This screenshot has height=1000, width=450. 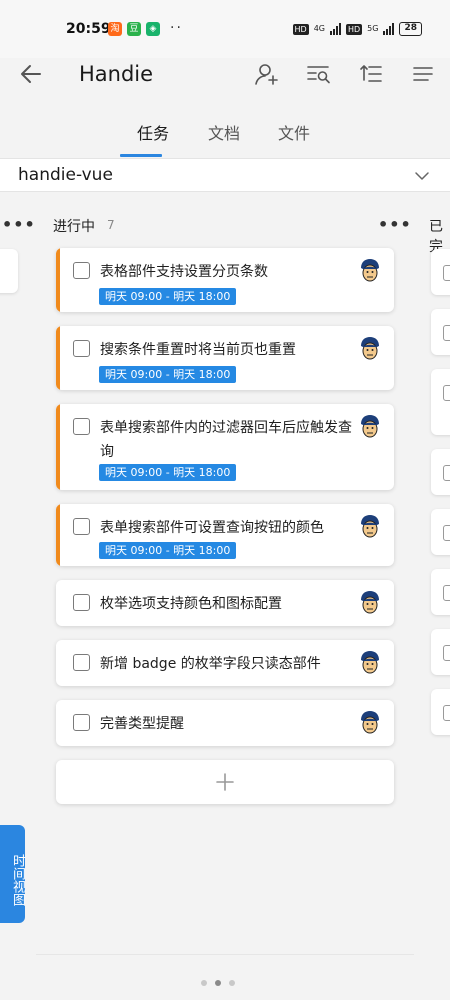 What do you see at coordinates (153, 29) in the screenshot?
I see `vpn-icon: ◈` at bounding box center [153, 29].